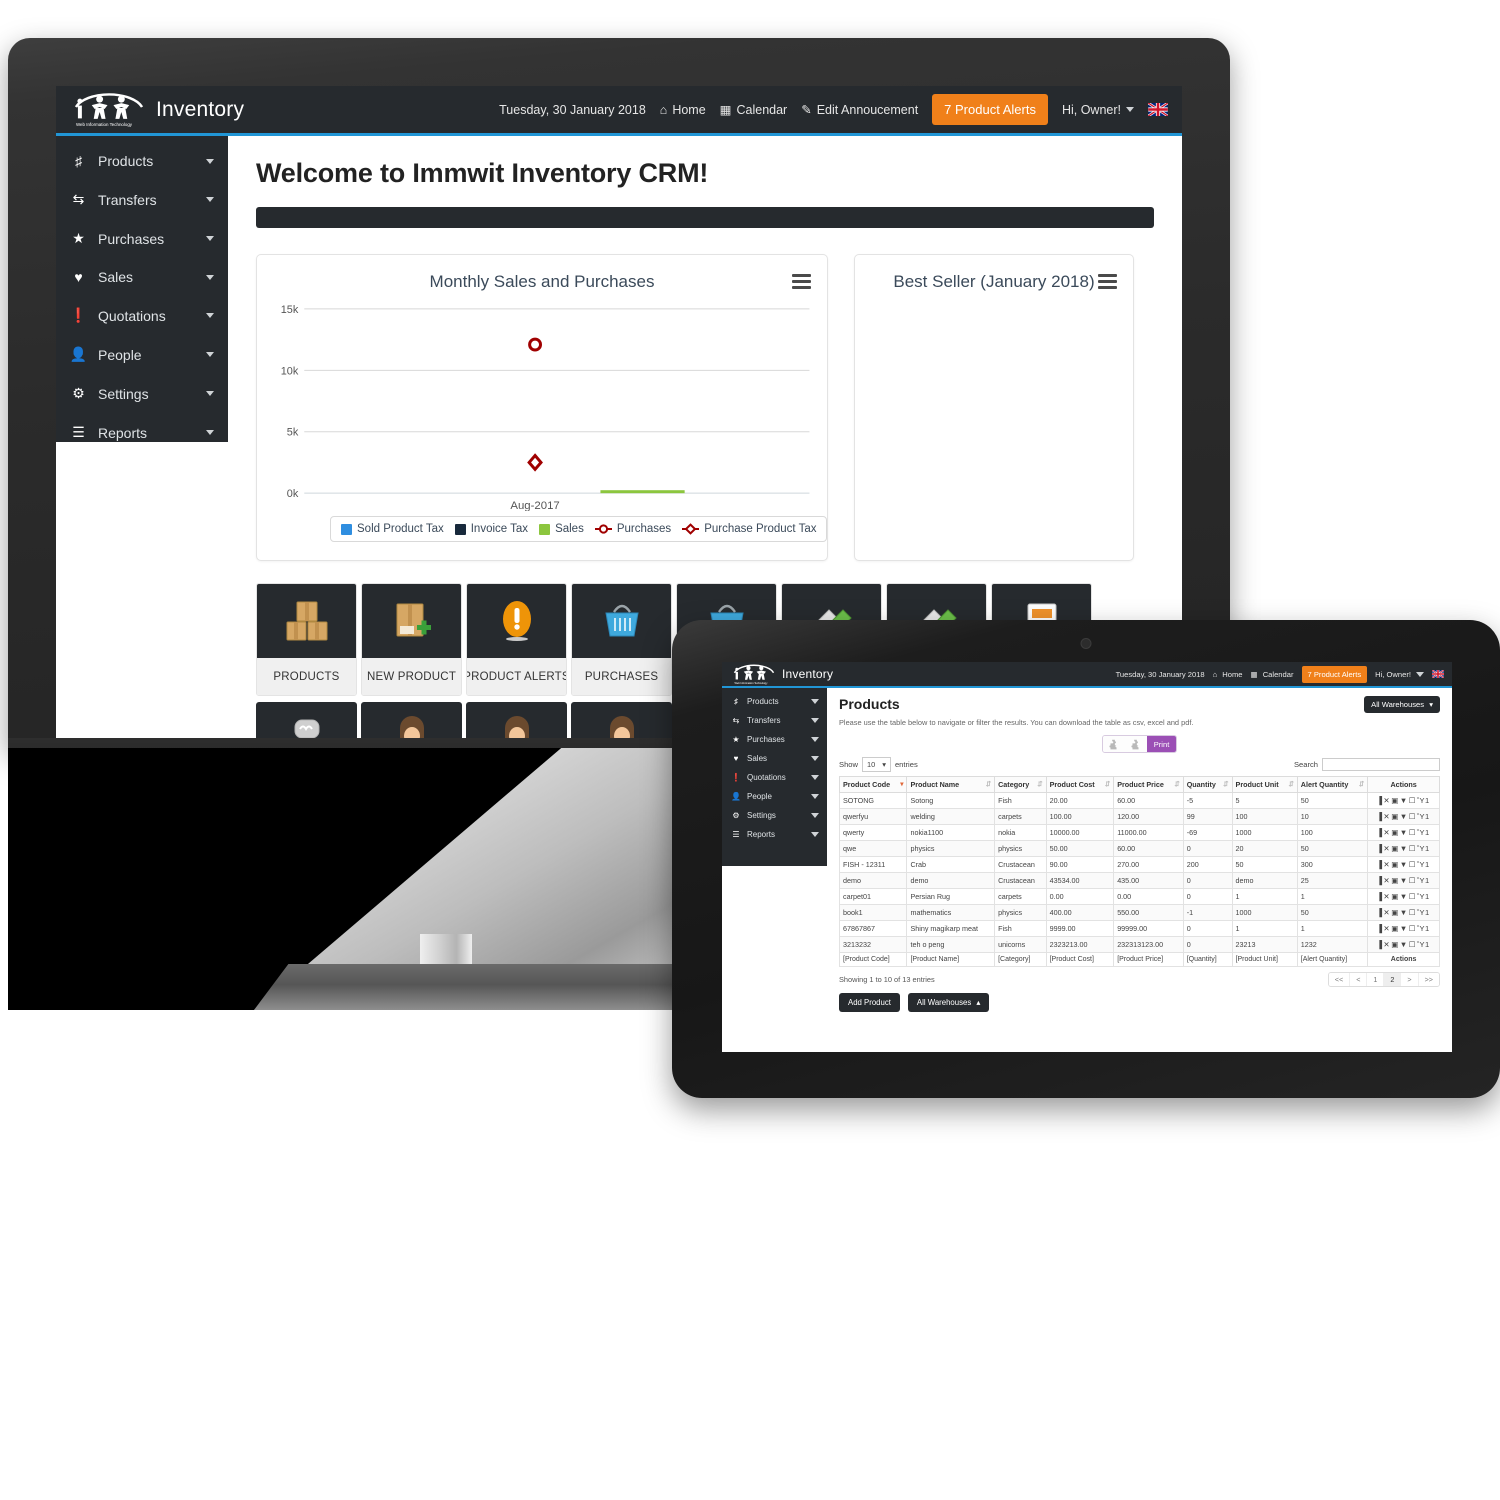 The image size is (1500, 1500). Describe the element at coordinates (1402, 704) in the screenshot. I see `warehouse-selector-top: All Warehouses ▾` at that location.